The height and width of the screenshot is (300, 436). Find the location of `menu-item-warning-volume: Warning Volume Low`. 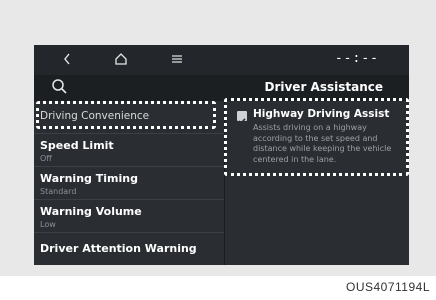

menu-item-warning-volume: Warning Volume Low is located at coordinates (129, 216).